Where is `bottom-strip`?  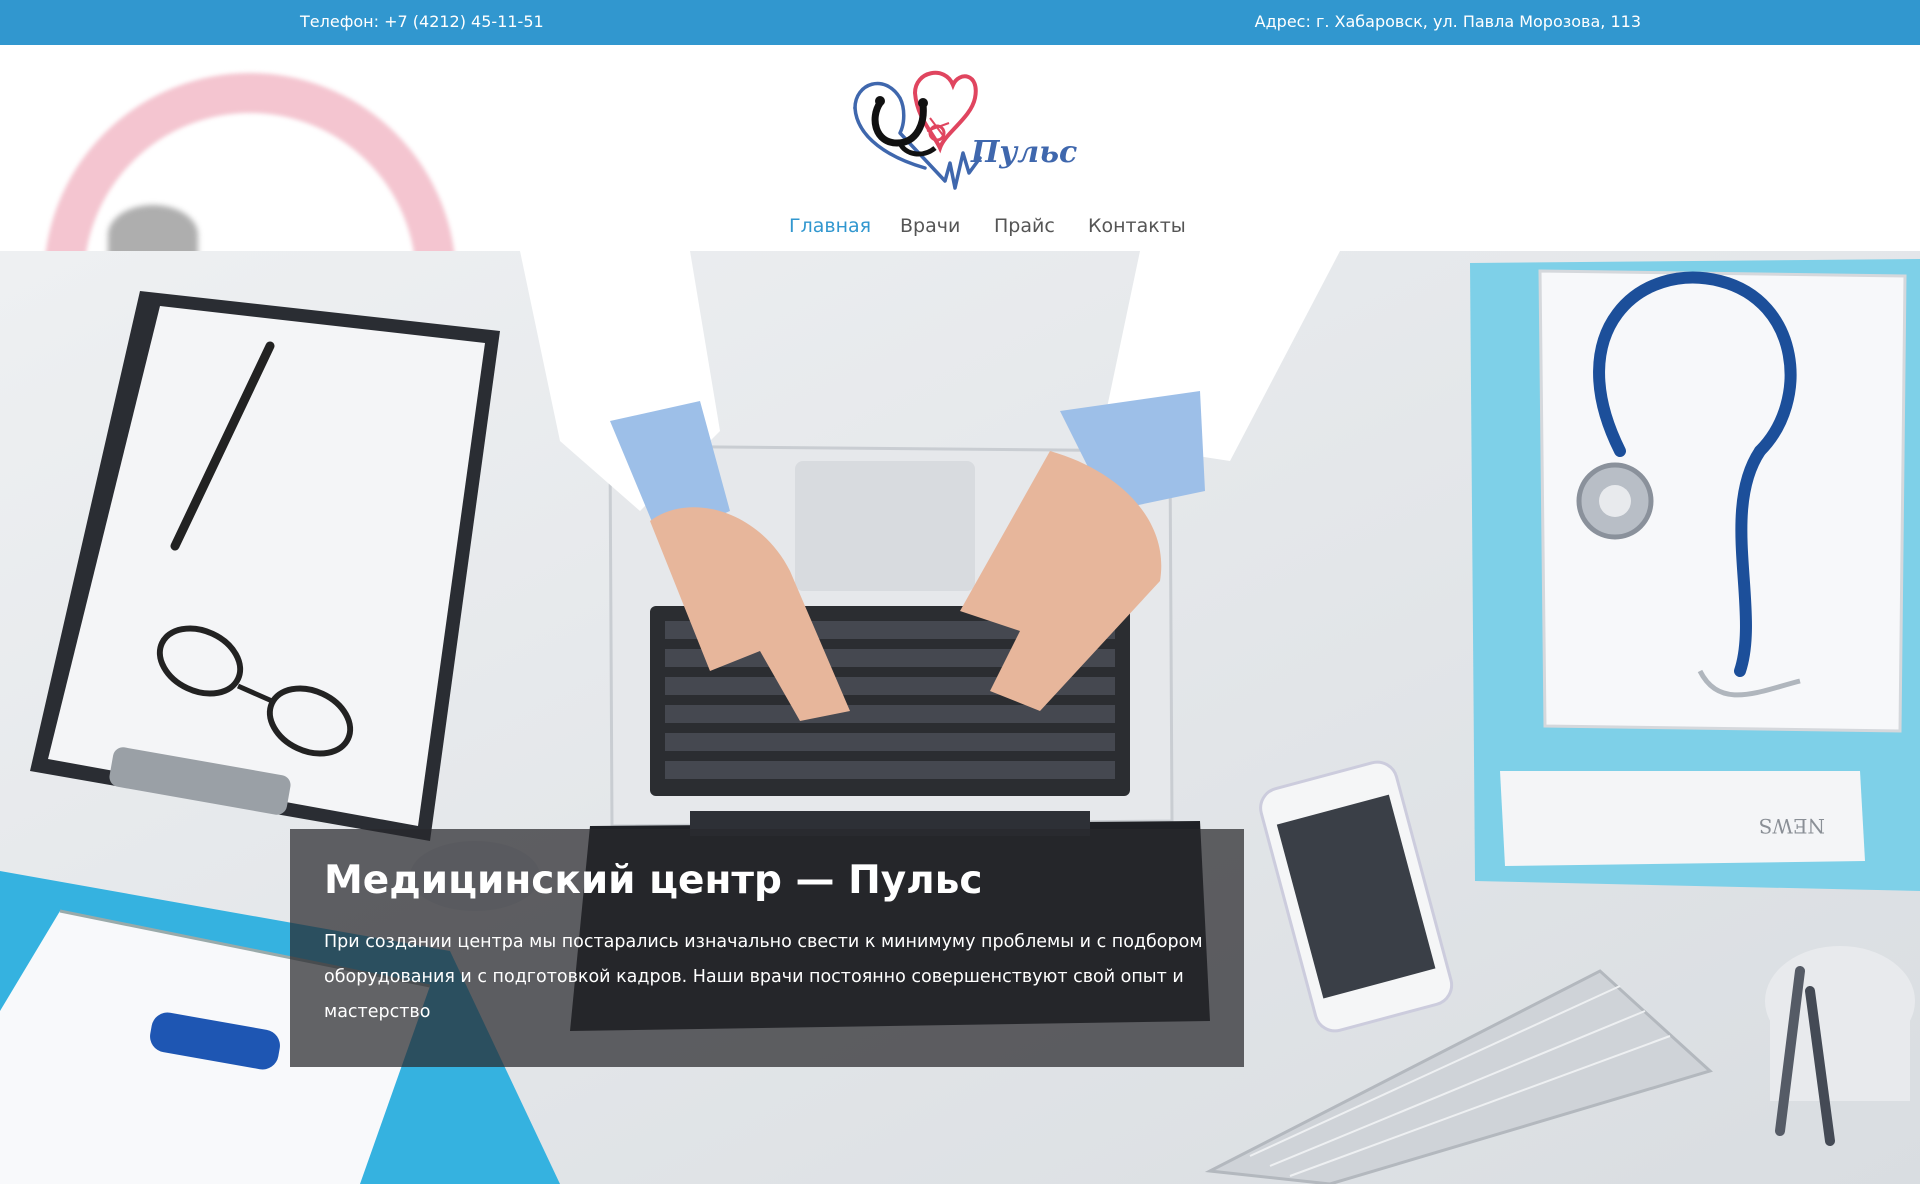
bottom-strip is located at coordinates (960, 1192).